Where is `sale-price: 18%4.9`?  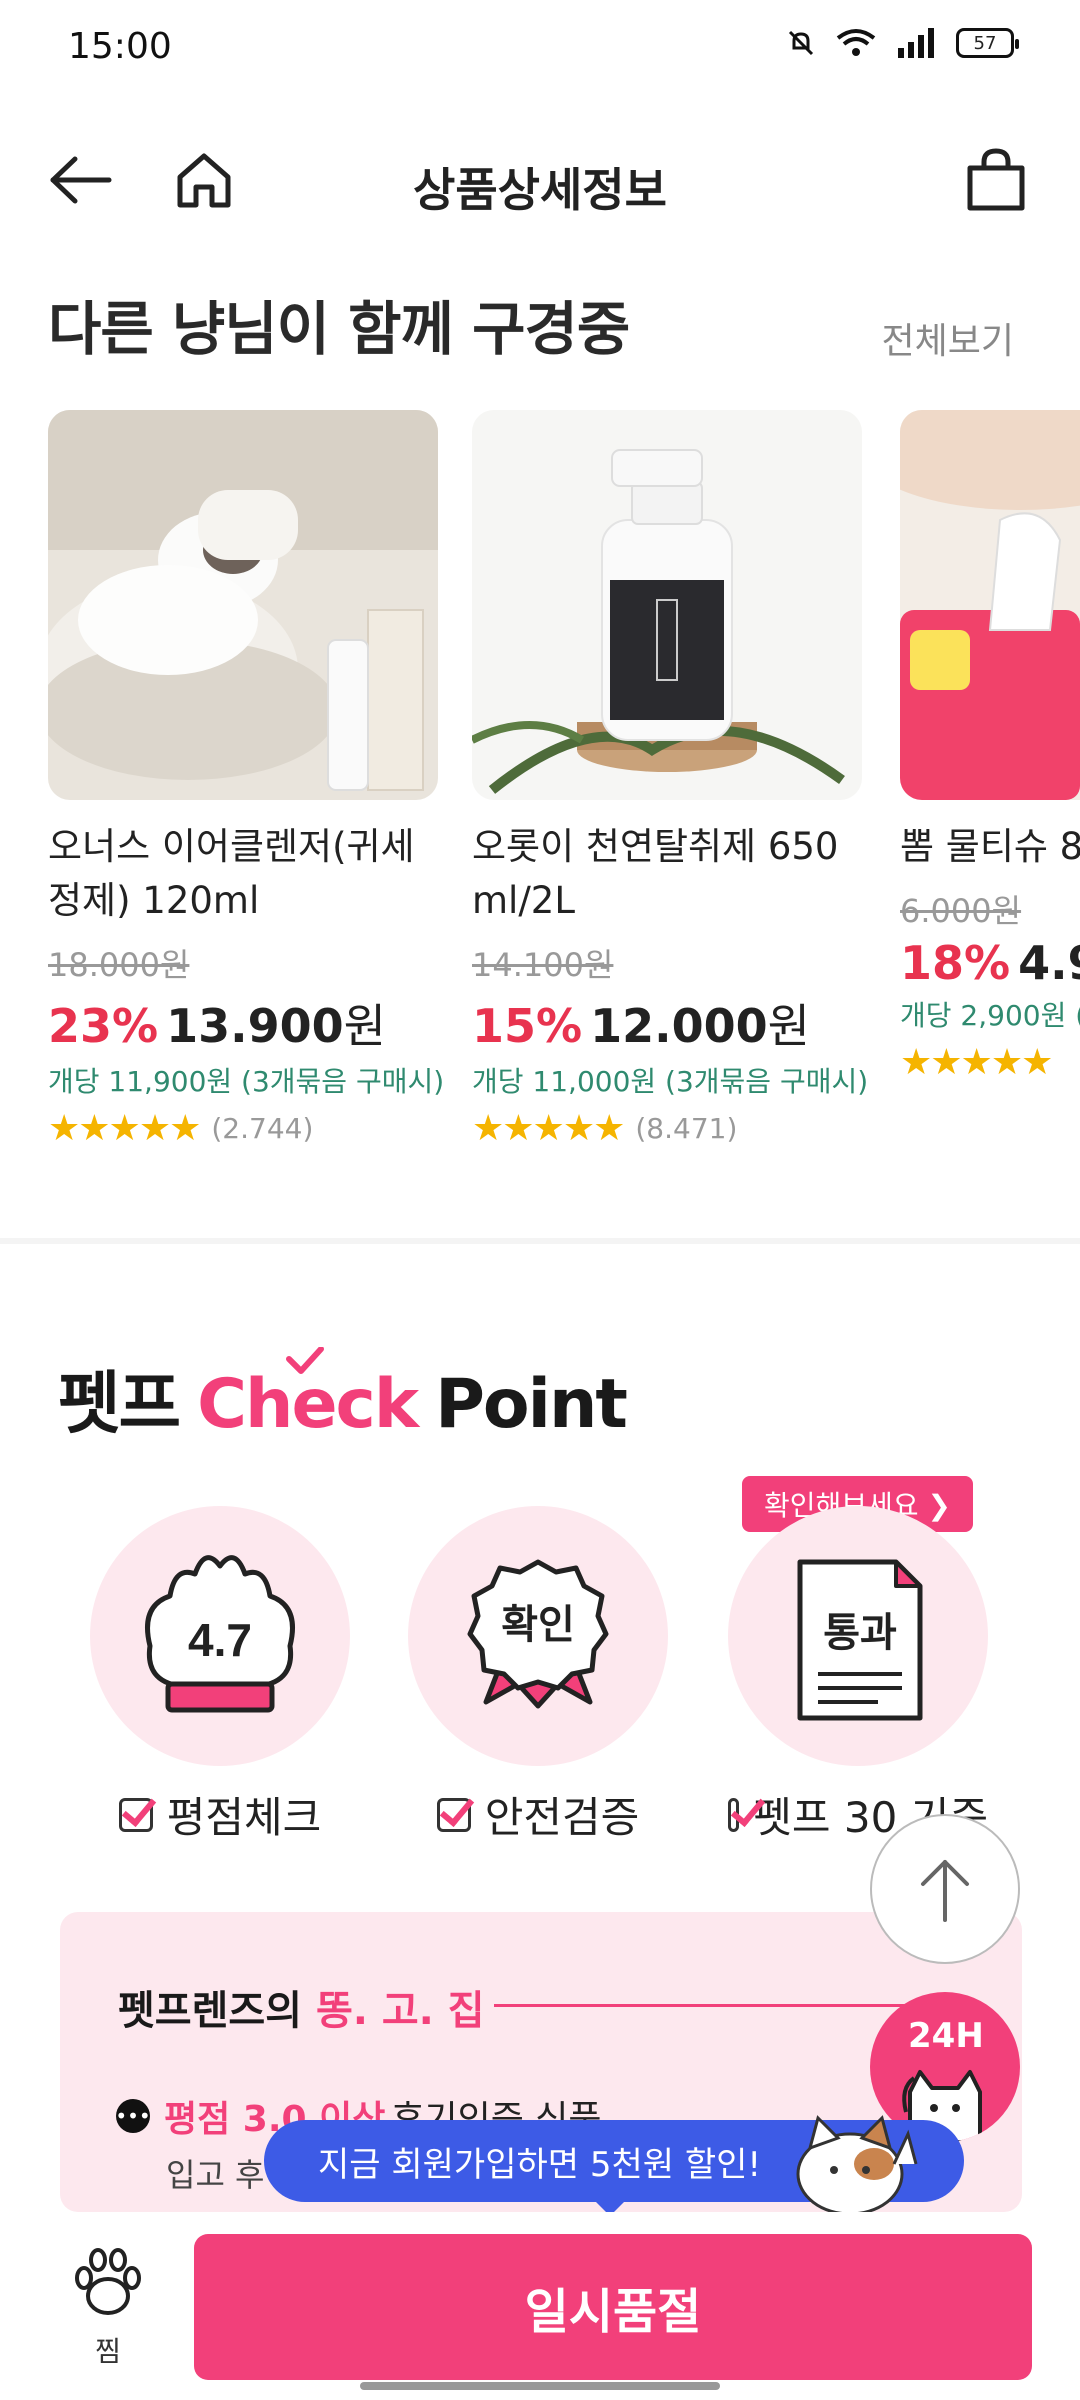
sale-price: 18%4.9 is located at coordinates (990, 963).